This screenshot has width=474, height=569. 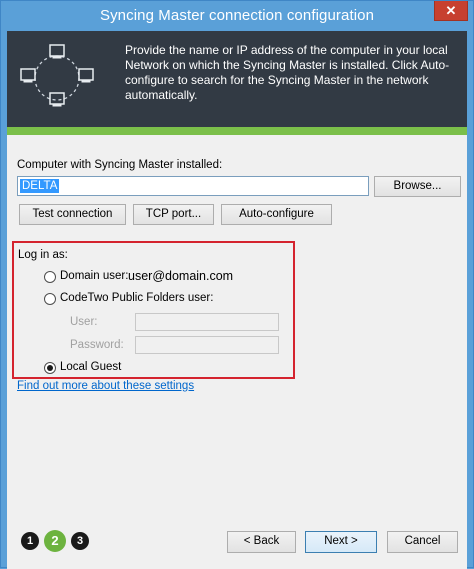 I want to click on local-guest-label: Local Guest, so click(x=90, y=367).